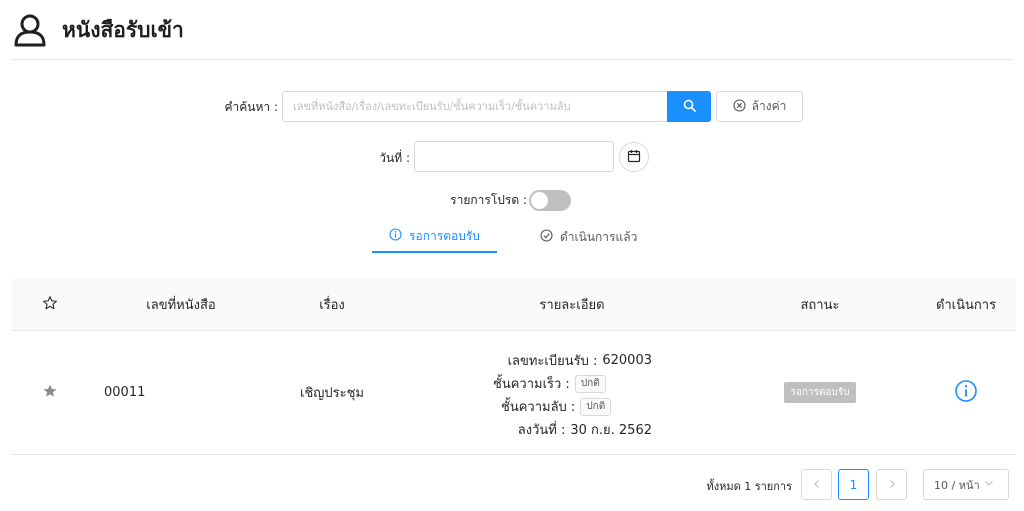 This screenshot has width=1024, height=511. Describe the element at coordinates (474, 106) in the screenshot. I see `search-input` at that location.